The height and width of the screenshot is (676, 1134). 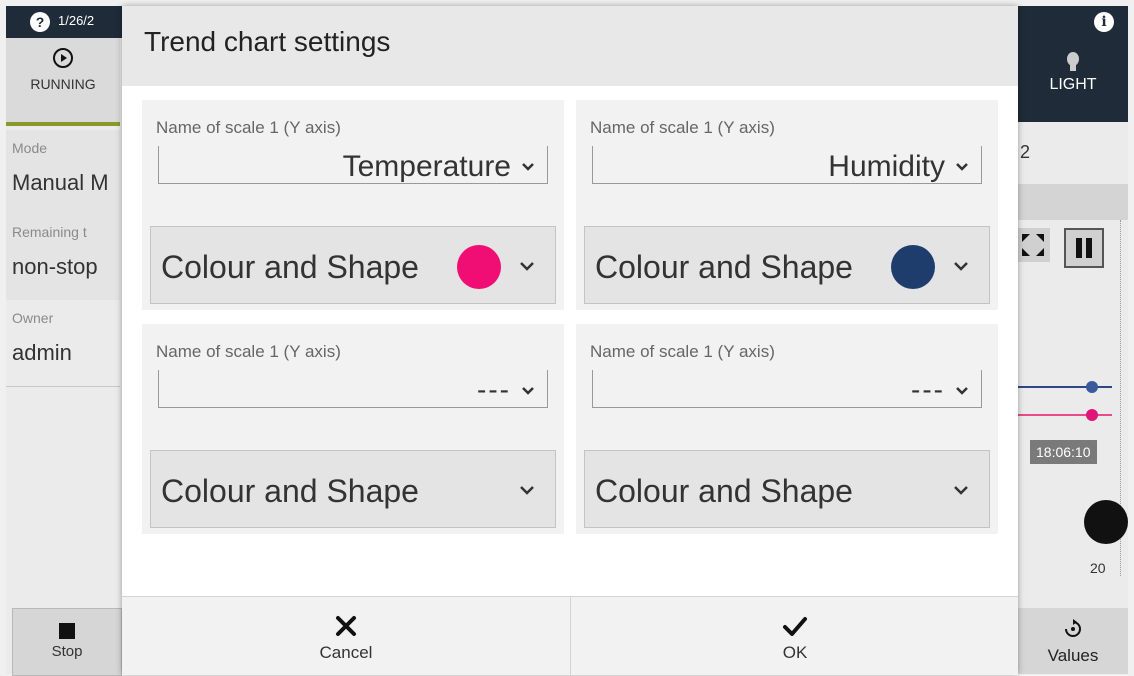 What do you see at coordinates (63, 58) in the screenshot?
I see `running-icon` at bounding box center [63, 58].